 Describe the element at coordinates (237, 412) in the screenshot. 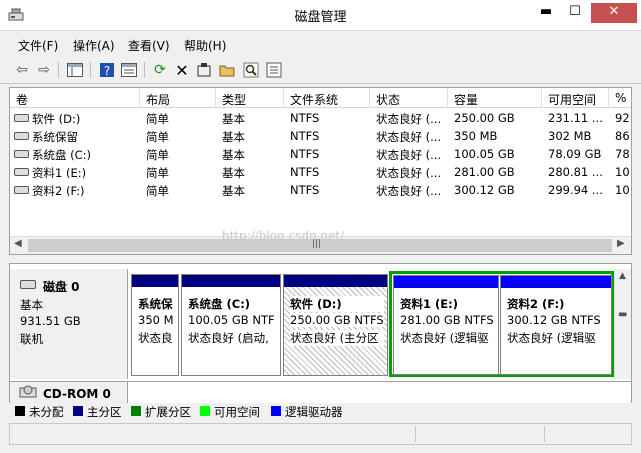

I see `legend-free: 可用空间` at that location.